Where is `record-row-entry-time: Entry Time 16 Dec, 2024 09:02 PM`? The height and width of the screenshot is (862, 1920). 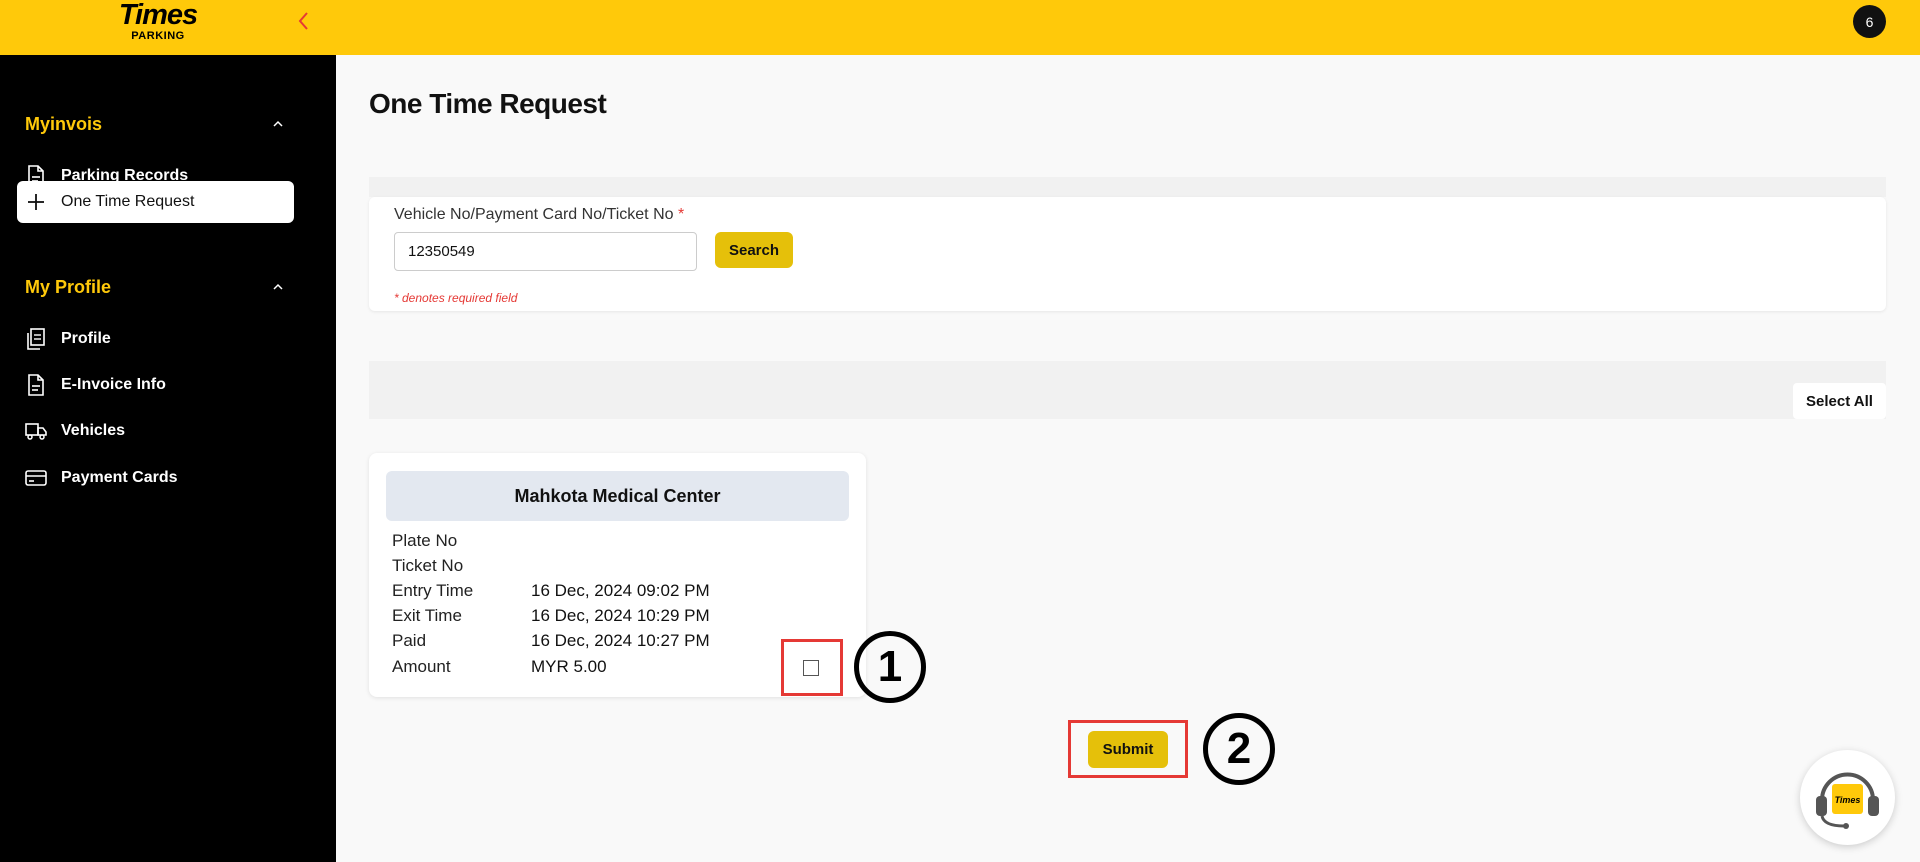 record-row-entry-time: Entry Time 16 Dec, 2024 09:02 PM is located at coordinates (551, 592).